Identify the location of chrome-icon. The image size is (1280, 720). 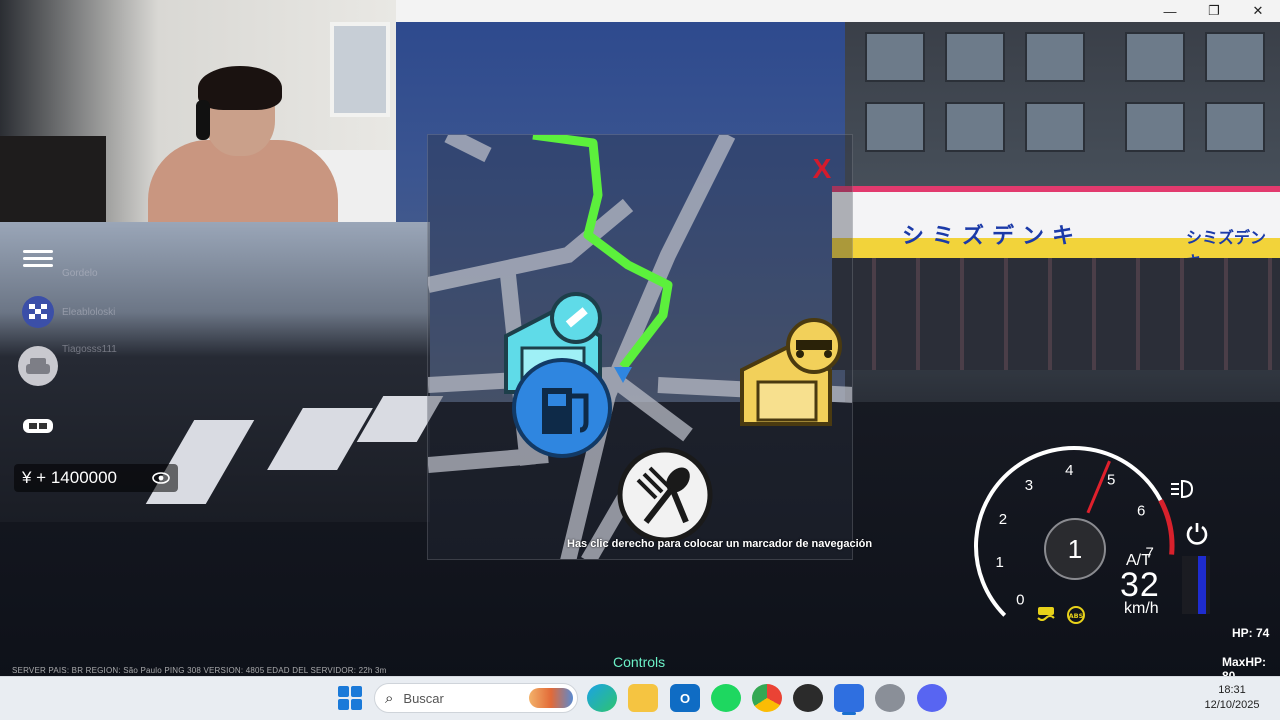
(767, 698).